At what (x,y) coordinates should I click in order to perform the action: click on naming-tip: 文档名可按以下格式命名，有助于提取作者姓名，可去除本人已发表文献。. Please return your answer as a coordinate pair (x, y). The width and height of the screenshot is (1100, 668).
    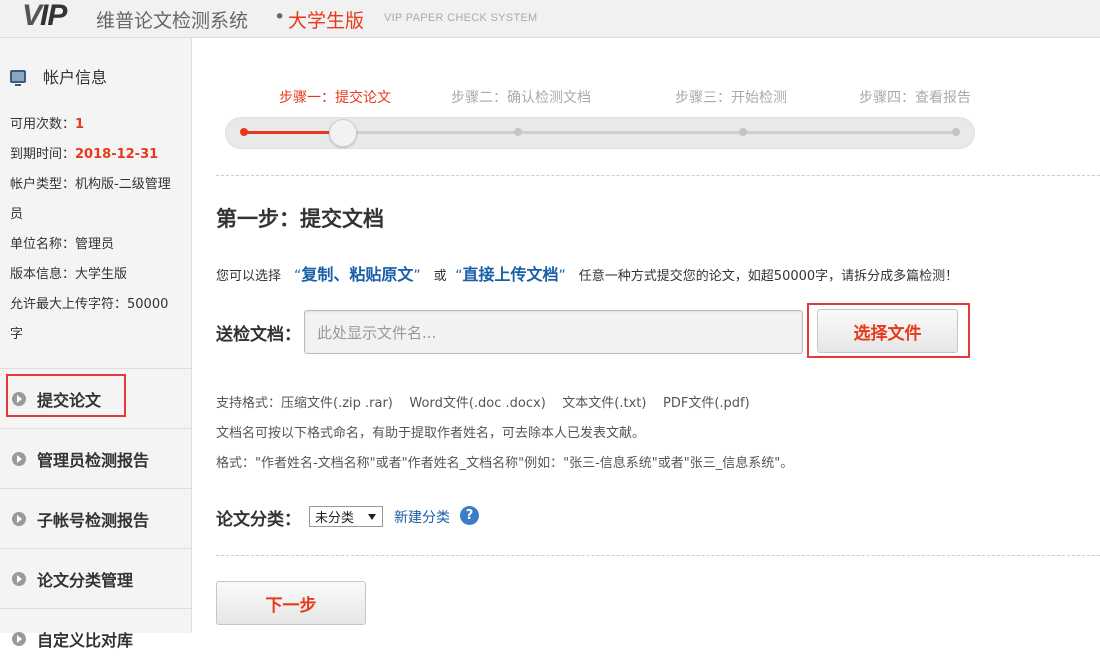
    Looking at the image, I should click on (431, 433).